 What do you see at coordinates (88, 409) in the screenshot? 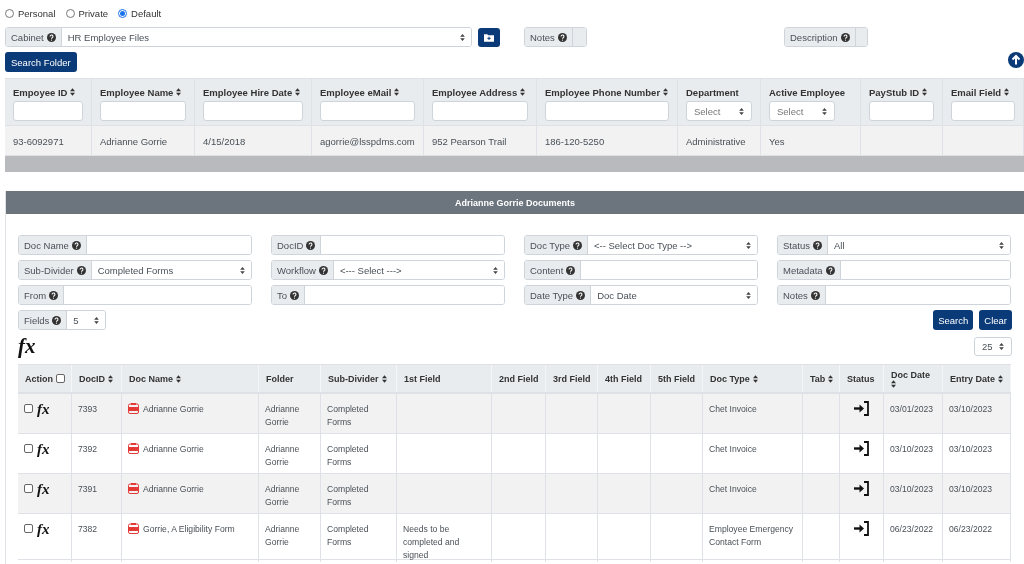
I see `table-cell: 7393` at bounding box center [88, 409].